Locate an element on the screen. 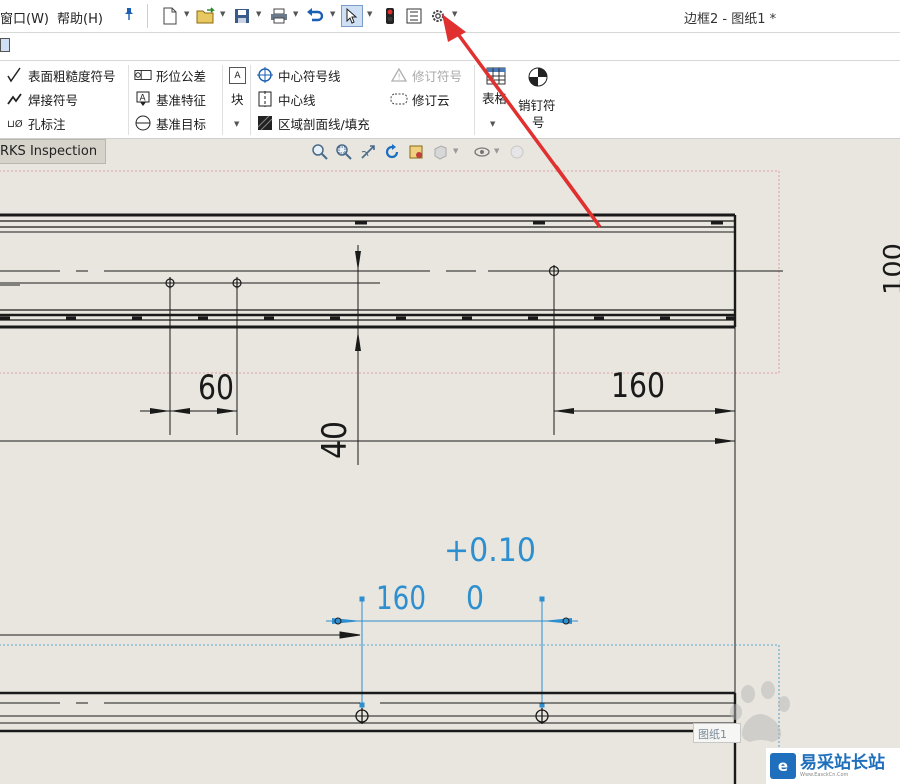  block-button: A 块 ▼ is located at coordinates (238, 97).